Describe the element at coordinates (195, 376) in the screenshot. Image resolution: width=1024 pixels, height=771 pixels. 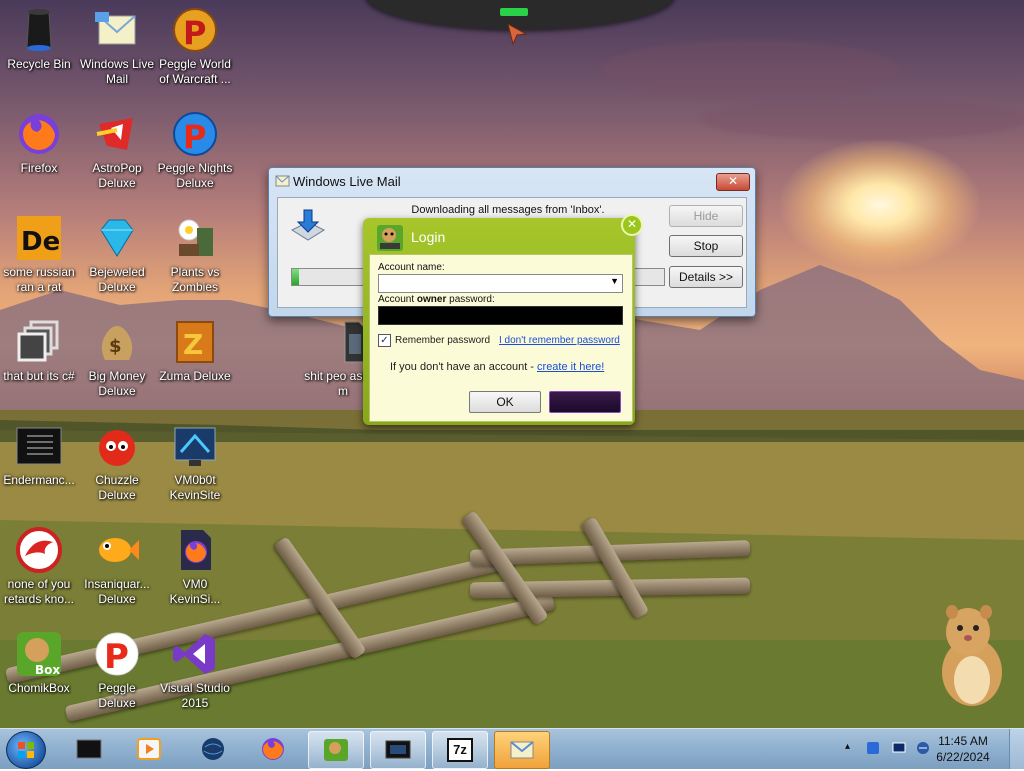
I see `desktop-icon-label: Zuma Deluxe` at that location.